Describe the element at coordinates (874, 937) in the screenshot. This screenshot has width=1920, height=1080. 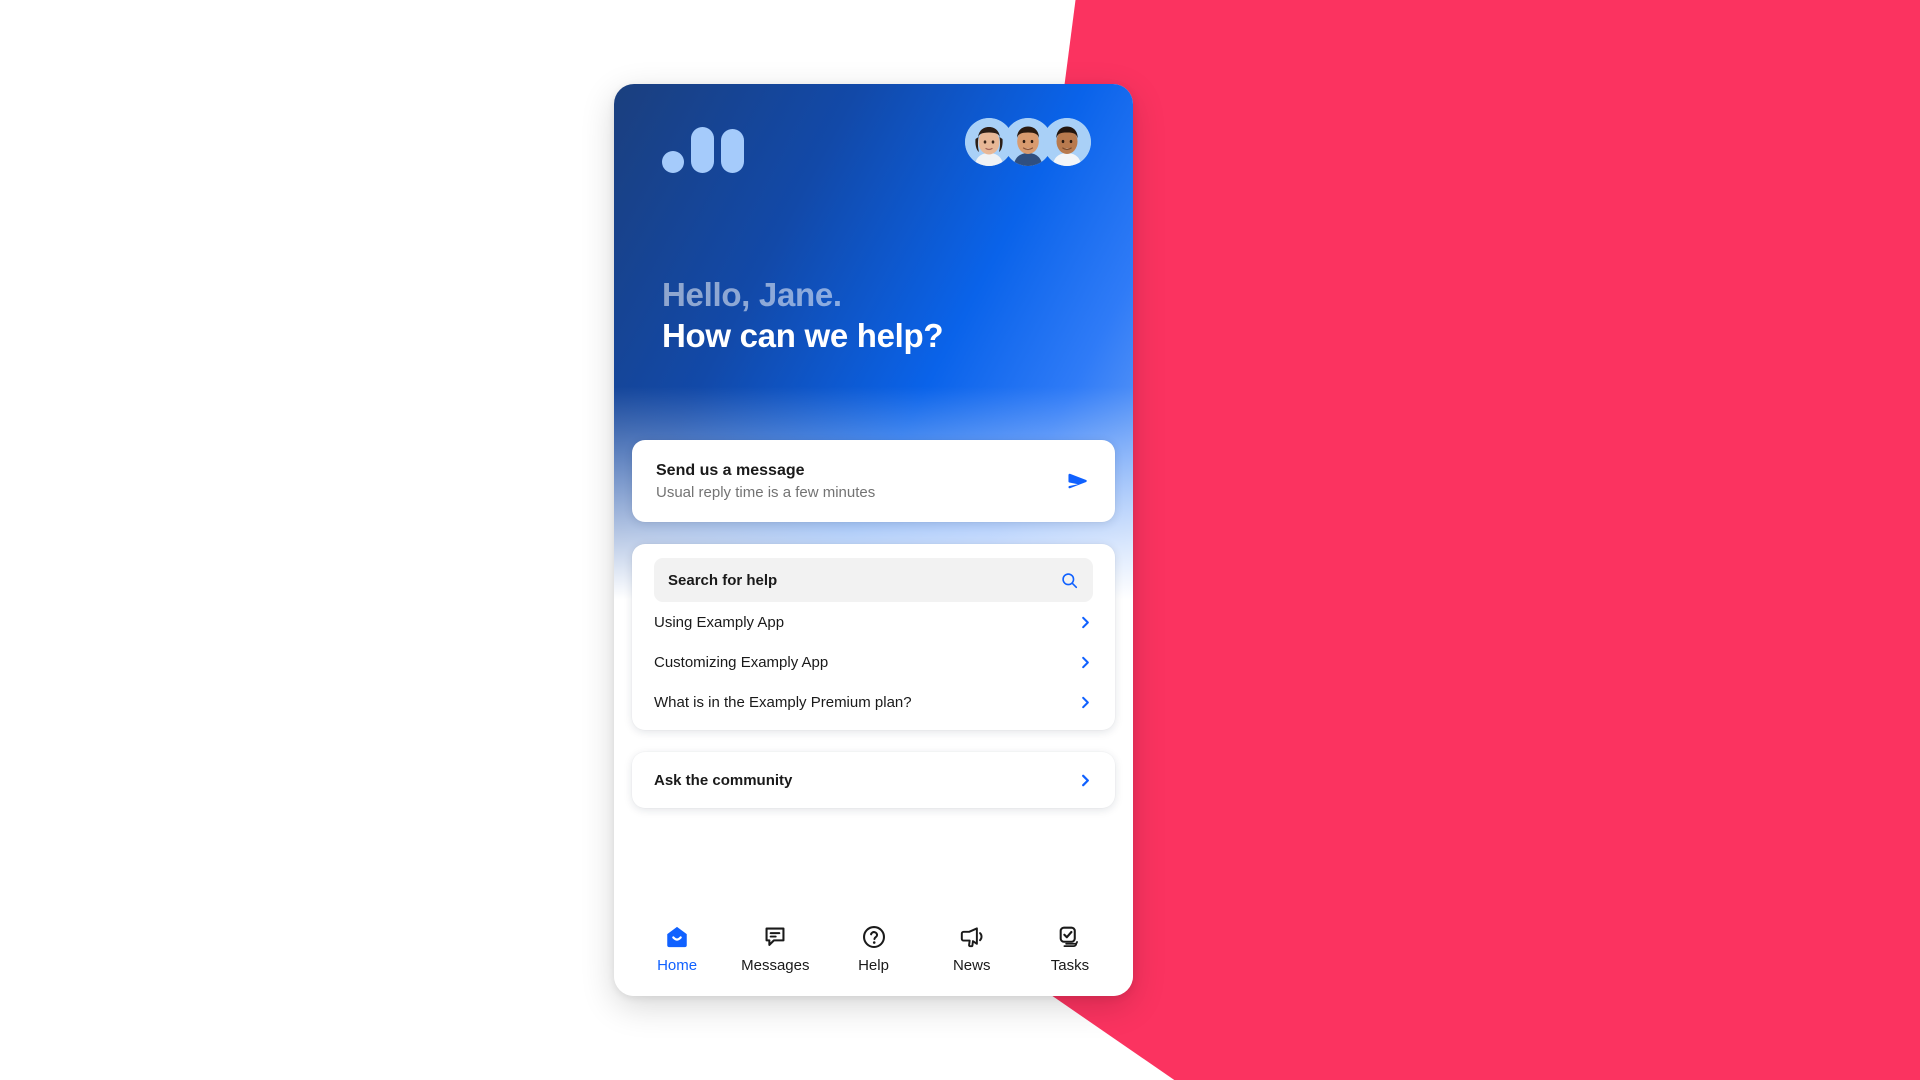
I see `question-circle-icon` at that location.